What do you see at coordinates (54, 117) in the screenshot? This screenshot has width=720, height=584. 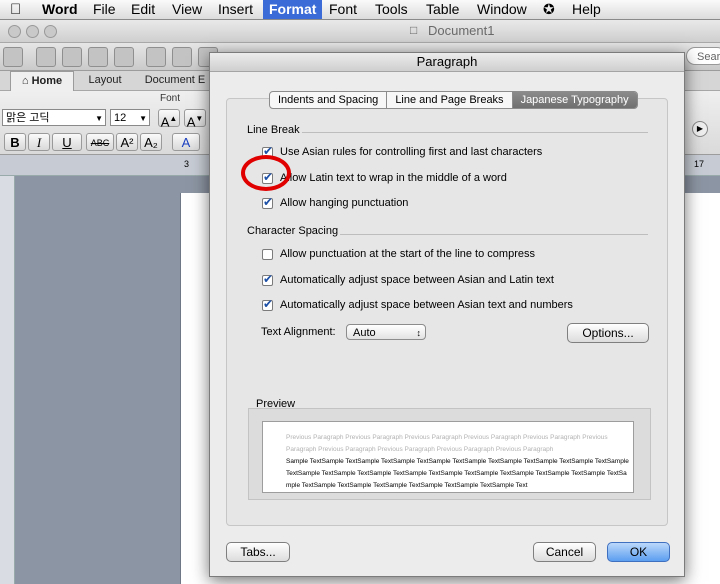 I see `font-name-combo: 맑은 고딕 ▼` at bounding box center [54, 117].